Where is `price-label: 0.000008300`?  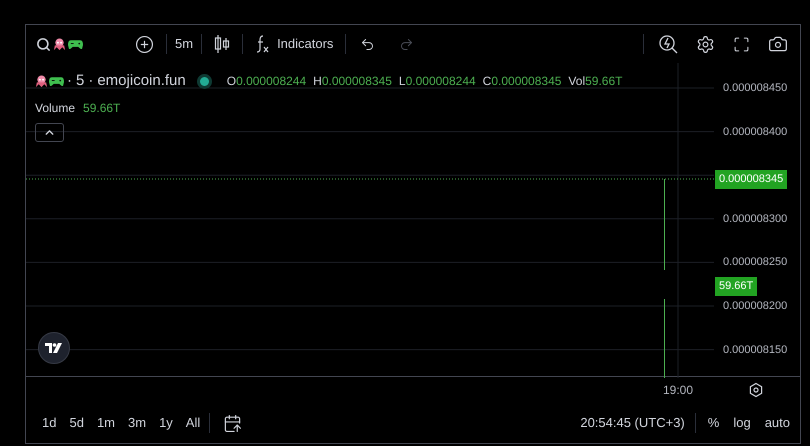
price-label: 0.000008300 is located at coordinates (755, 219).